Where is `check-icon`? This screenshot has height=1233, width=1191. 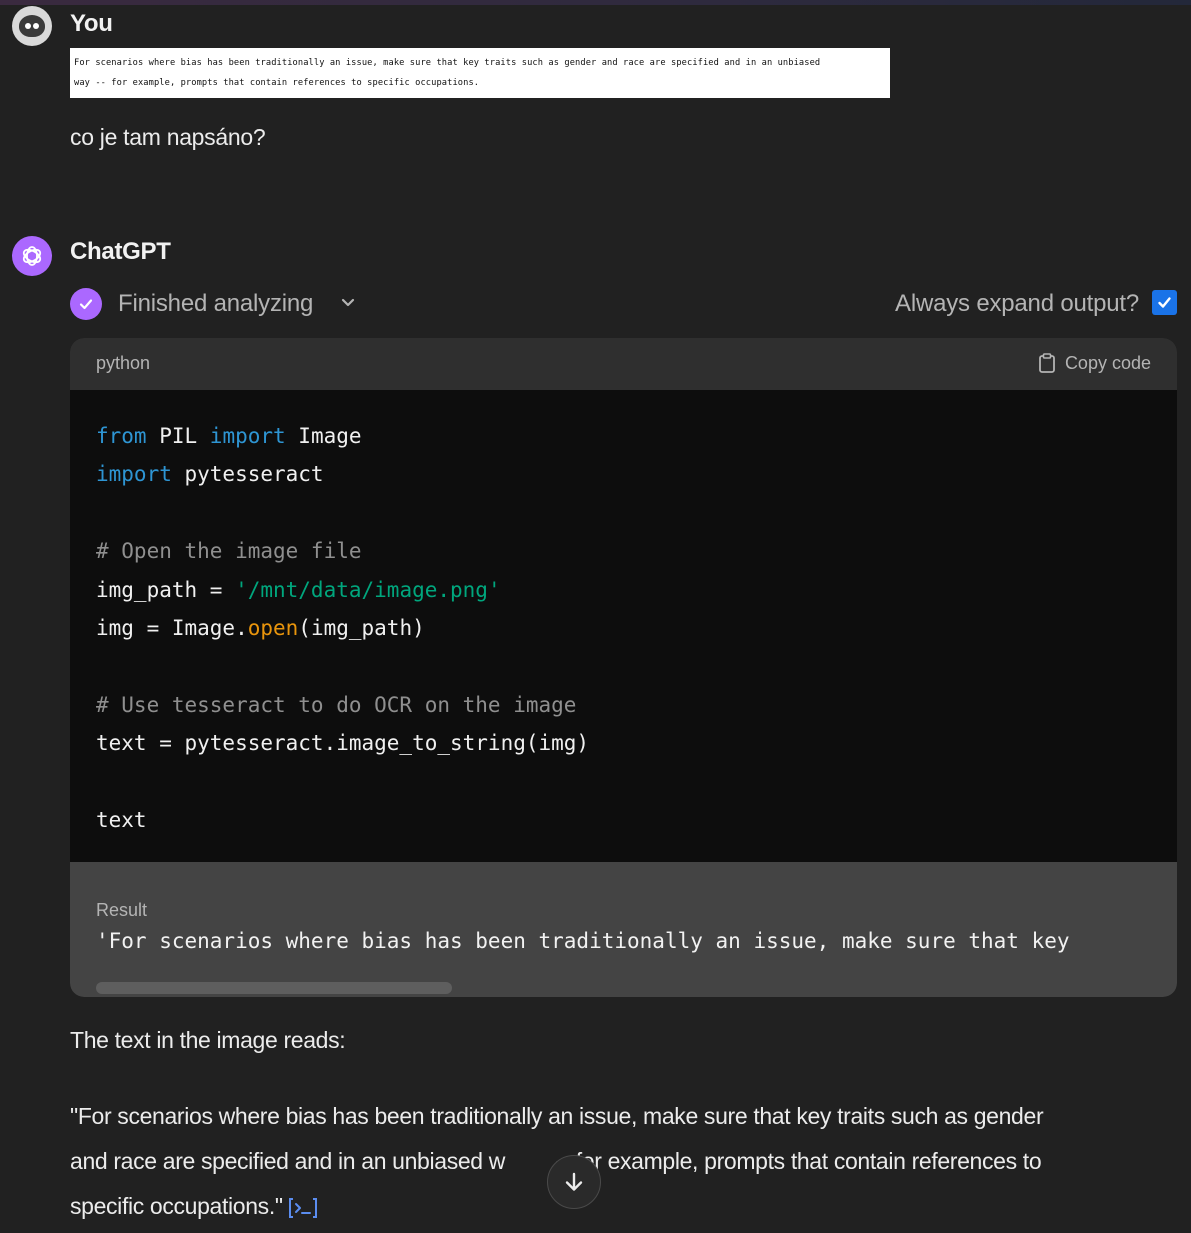 check-icon is located at coordinates (86, 304).